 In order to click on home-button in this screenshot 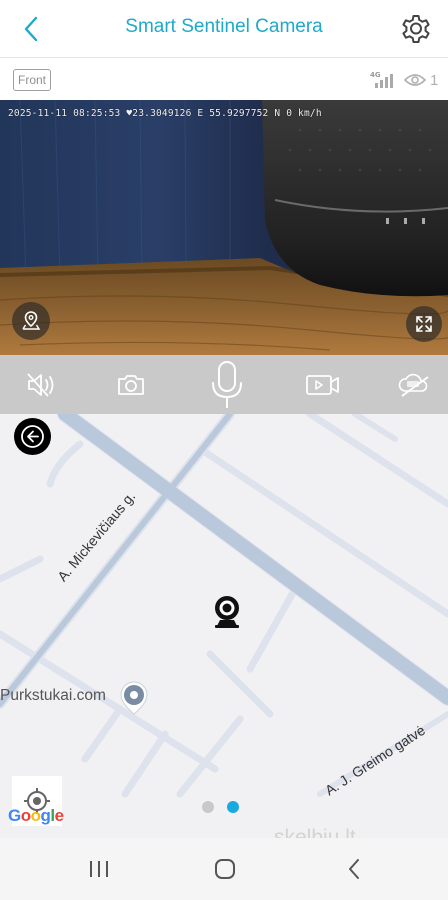, I will do `click(225, 869)`.